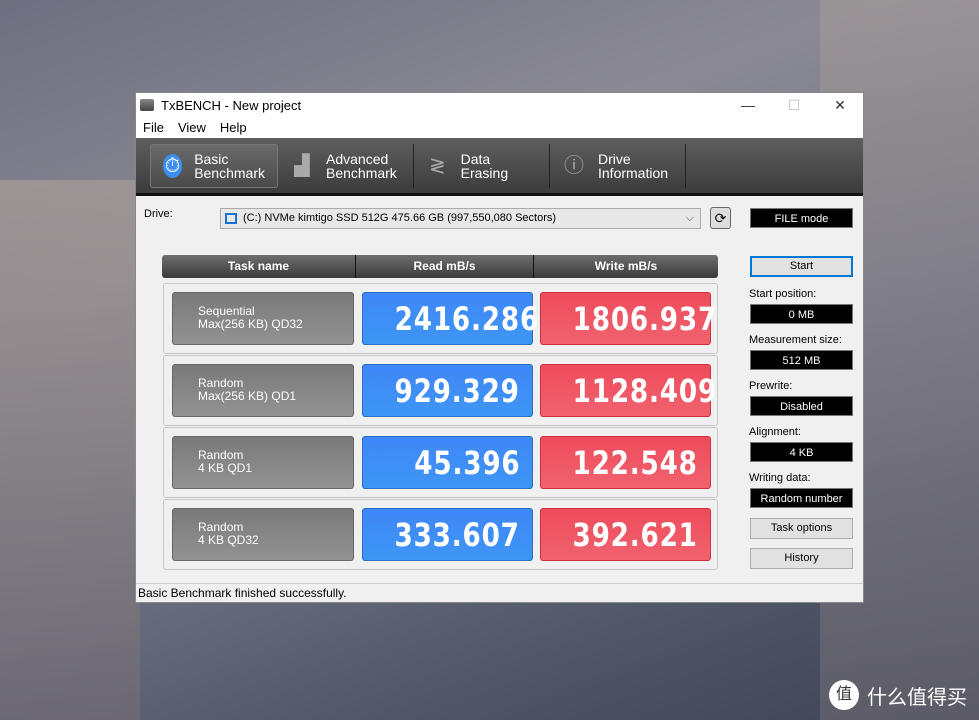 The width and height of the screenshot is (979, 720). I want to click on results-header: Task name Read mB/s Write mB/s, so click(440, 266).